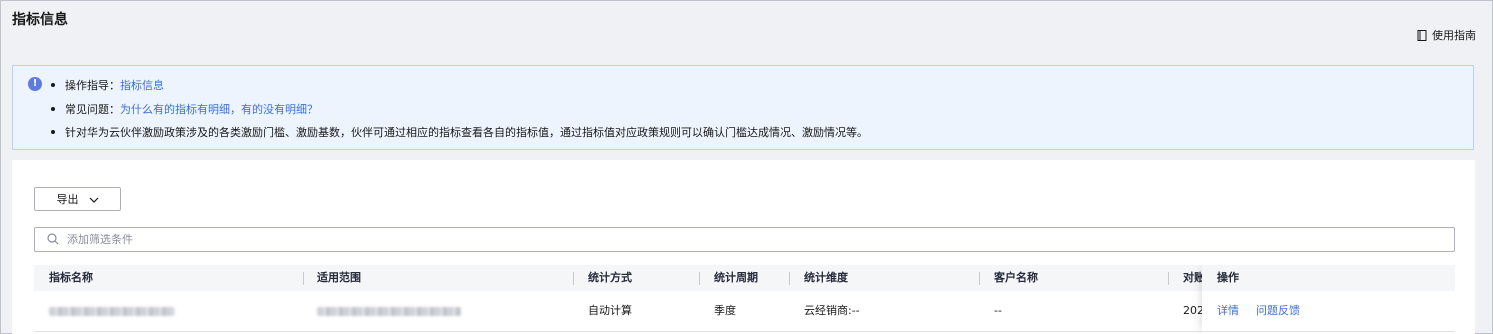 This screenshot has height=334, width=1493. I want to click on chevron-down-icon, so click(94, 199).